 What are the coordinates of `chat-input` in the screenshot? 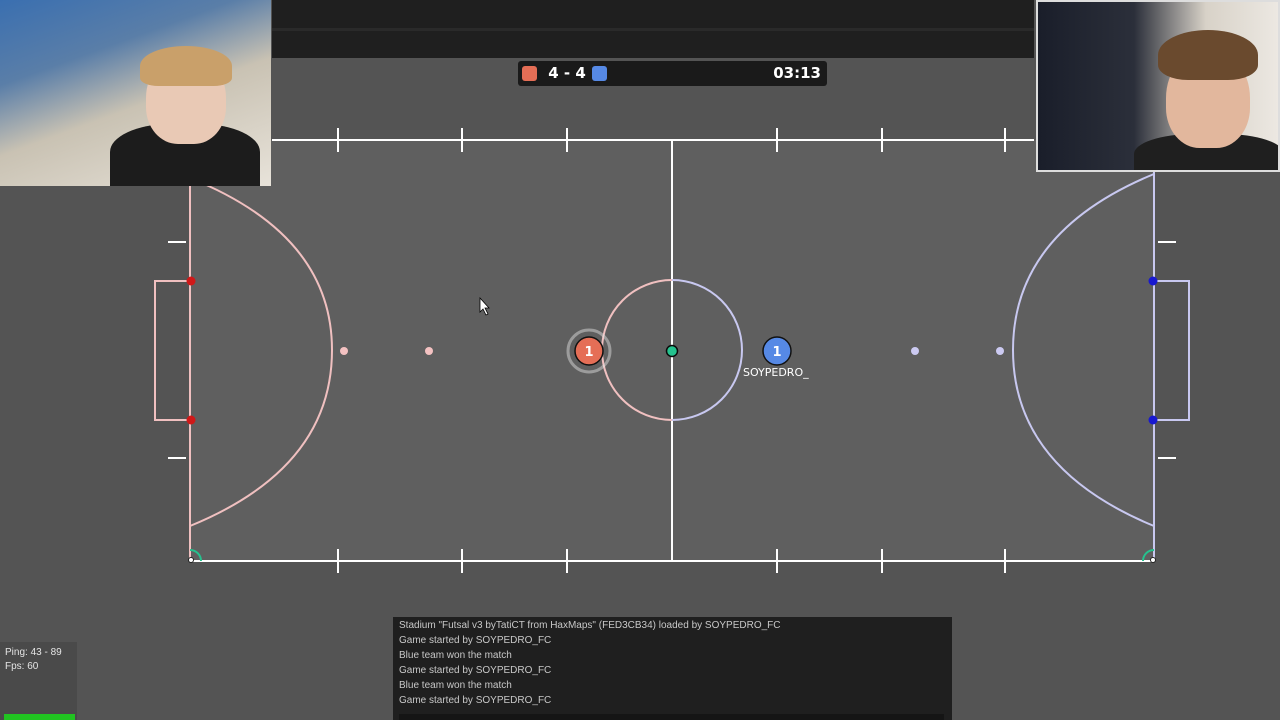 It's located at (671, 717).